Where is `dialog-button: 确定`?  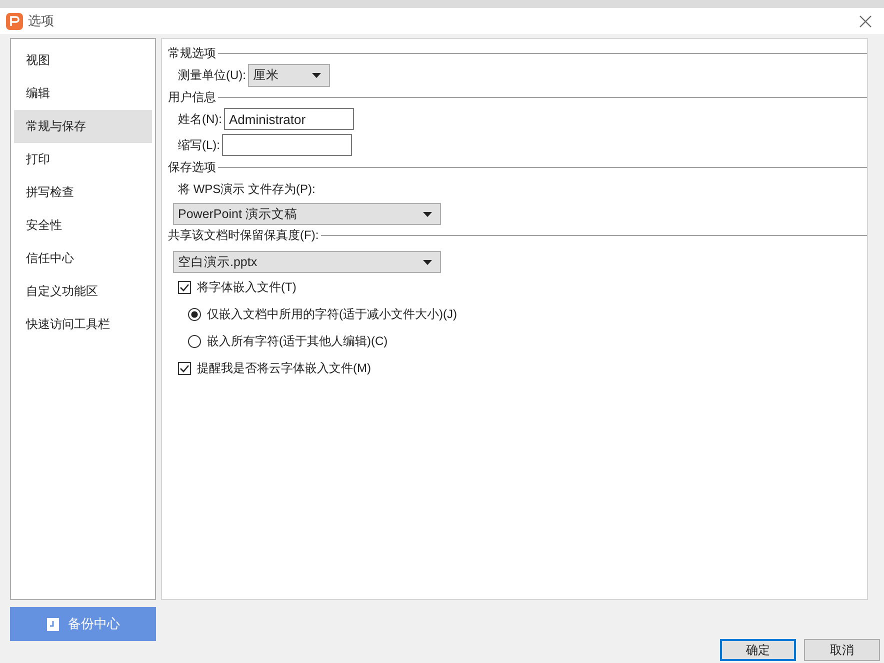
dialog-button: 确定 is located at coordinates (758, 650).